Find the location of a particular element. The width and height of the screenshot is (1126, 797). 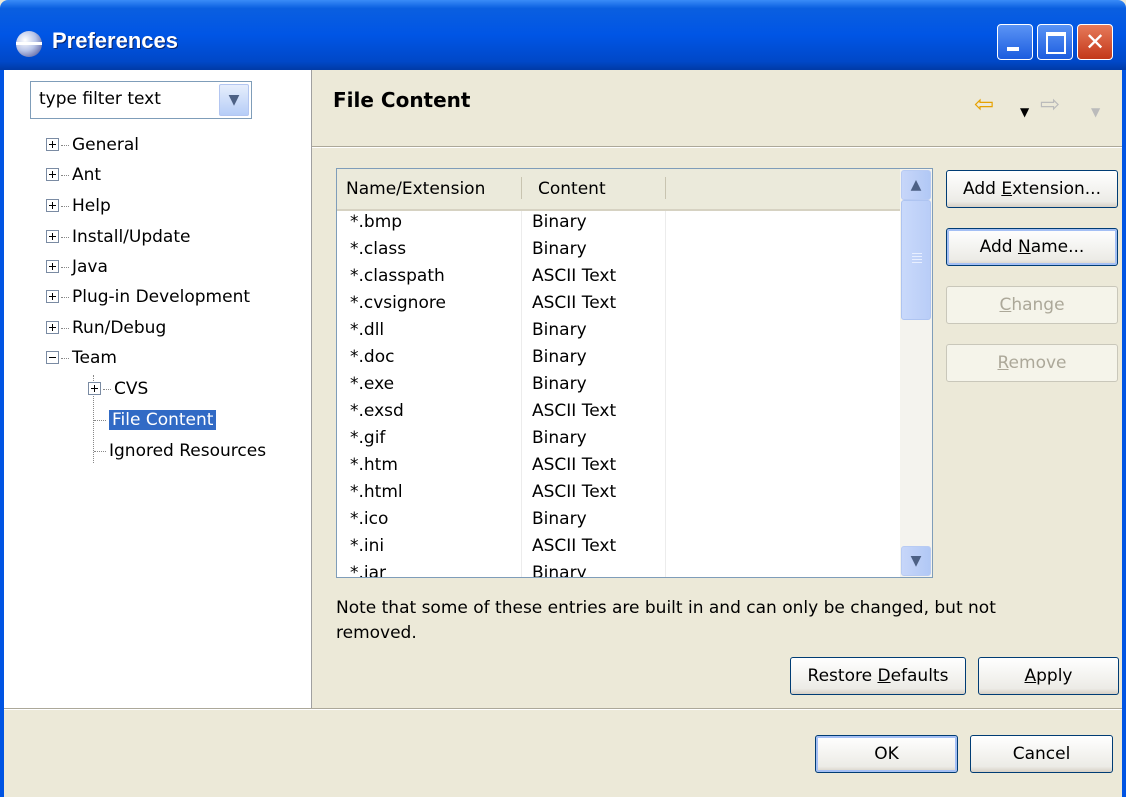

tree-item-java: Java is located at coordinates (77, 268).